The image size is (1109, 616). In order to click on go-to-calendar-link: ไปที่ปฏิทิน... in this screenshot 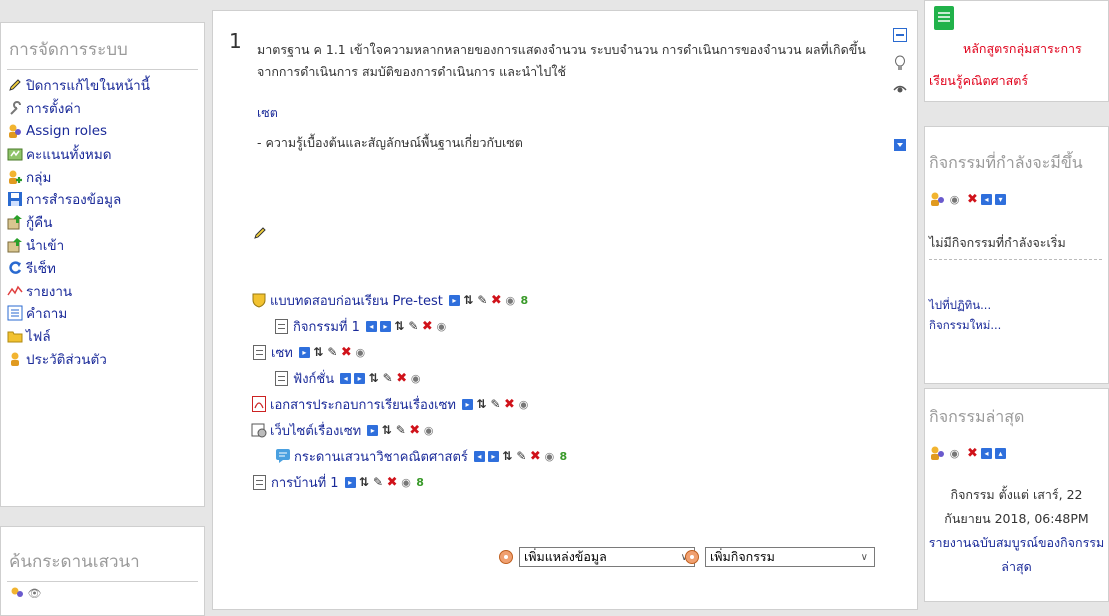, I will do `click(960, 306)`.